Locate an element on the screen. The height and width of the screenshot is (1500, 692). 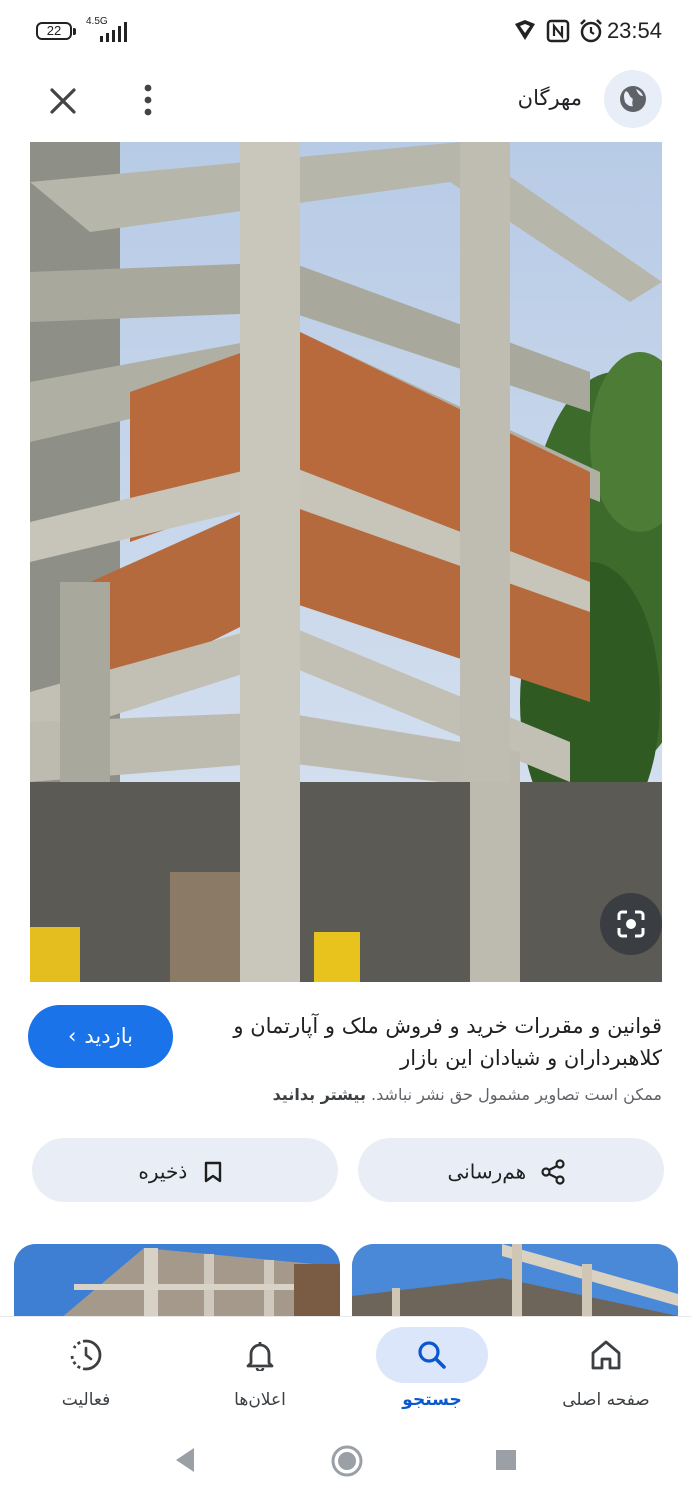
google-lens-icon is located at coordinates (631, 924).